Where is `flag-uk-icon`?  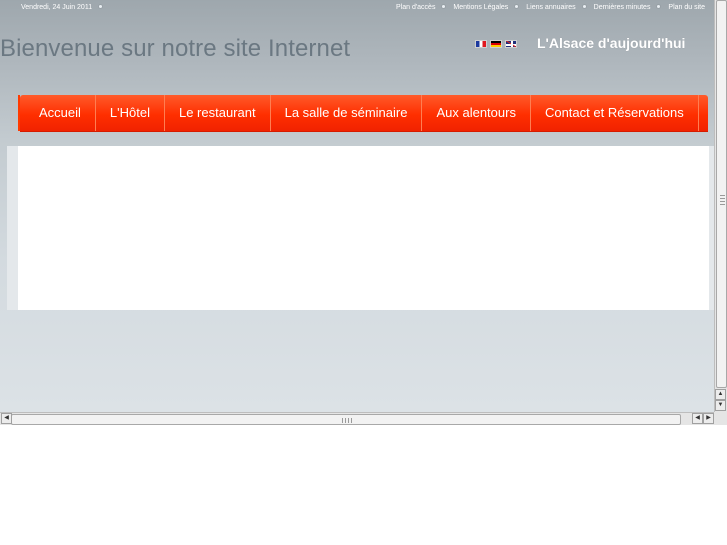 flag-uk-icon is located at coordinates (511, 44).